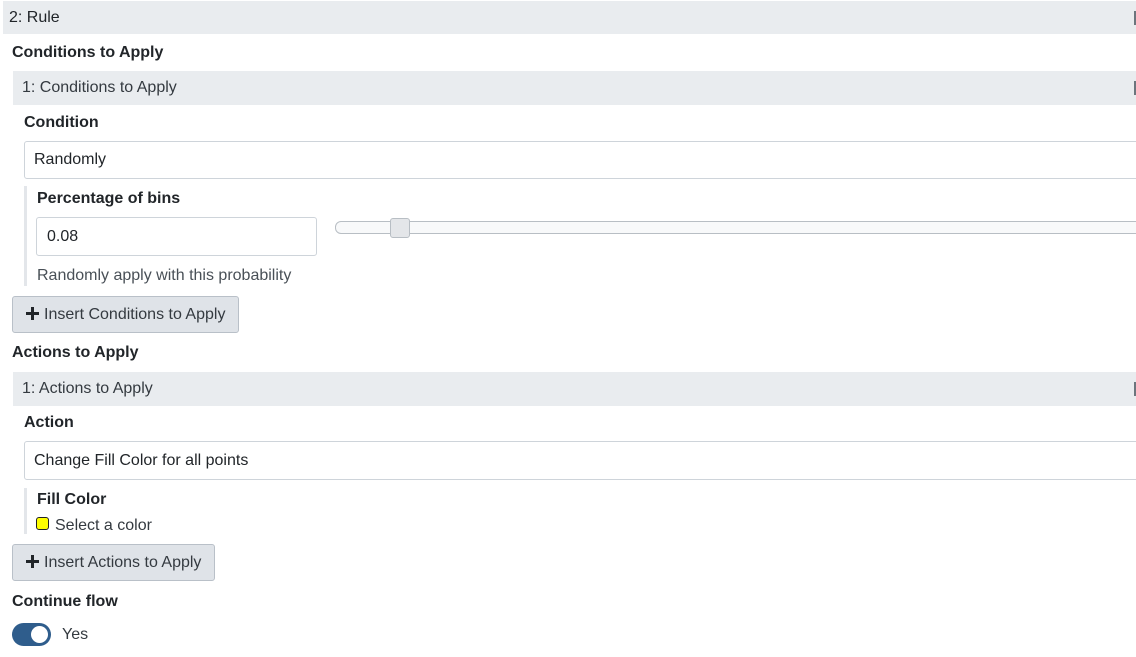 The width and height of the screenshot is (1136, 657). Describe the element at coordinates (61, 122) in the screenshot. I see `condition-label: Condition` at that location.